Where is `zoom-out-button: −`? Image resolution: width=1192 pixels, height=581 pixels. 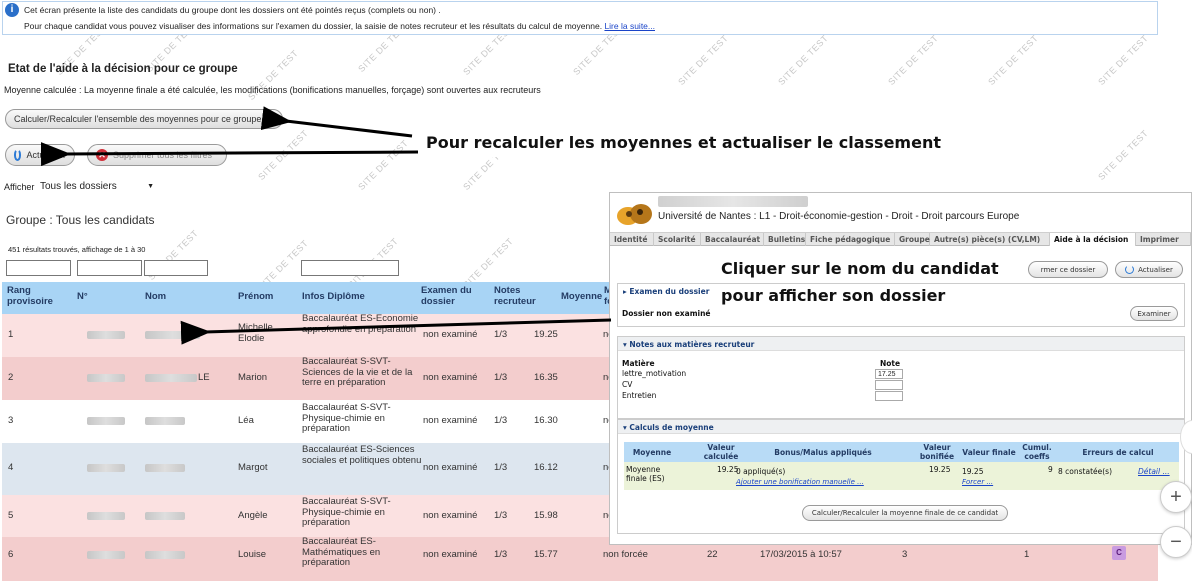 zoom-out-button: − is located at coordinates (1176, 542).